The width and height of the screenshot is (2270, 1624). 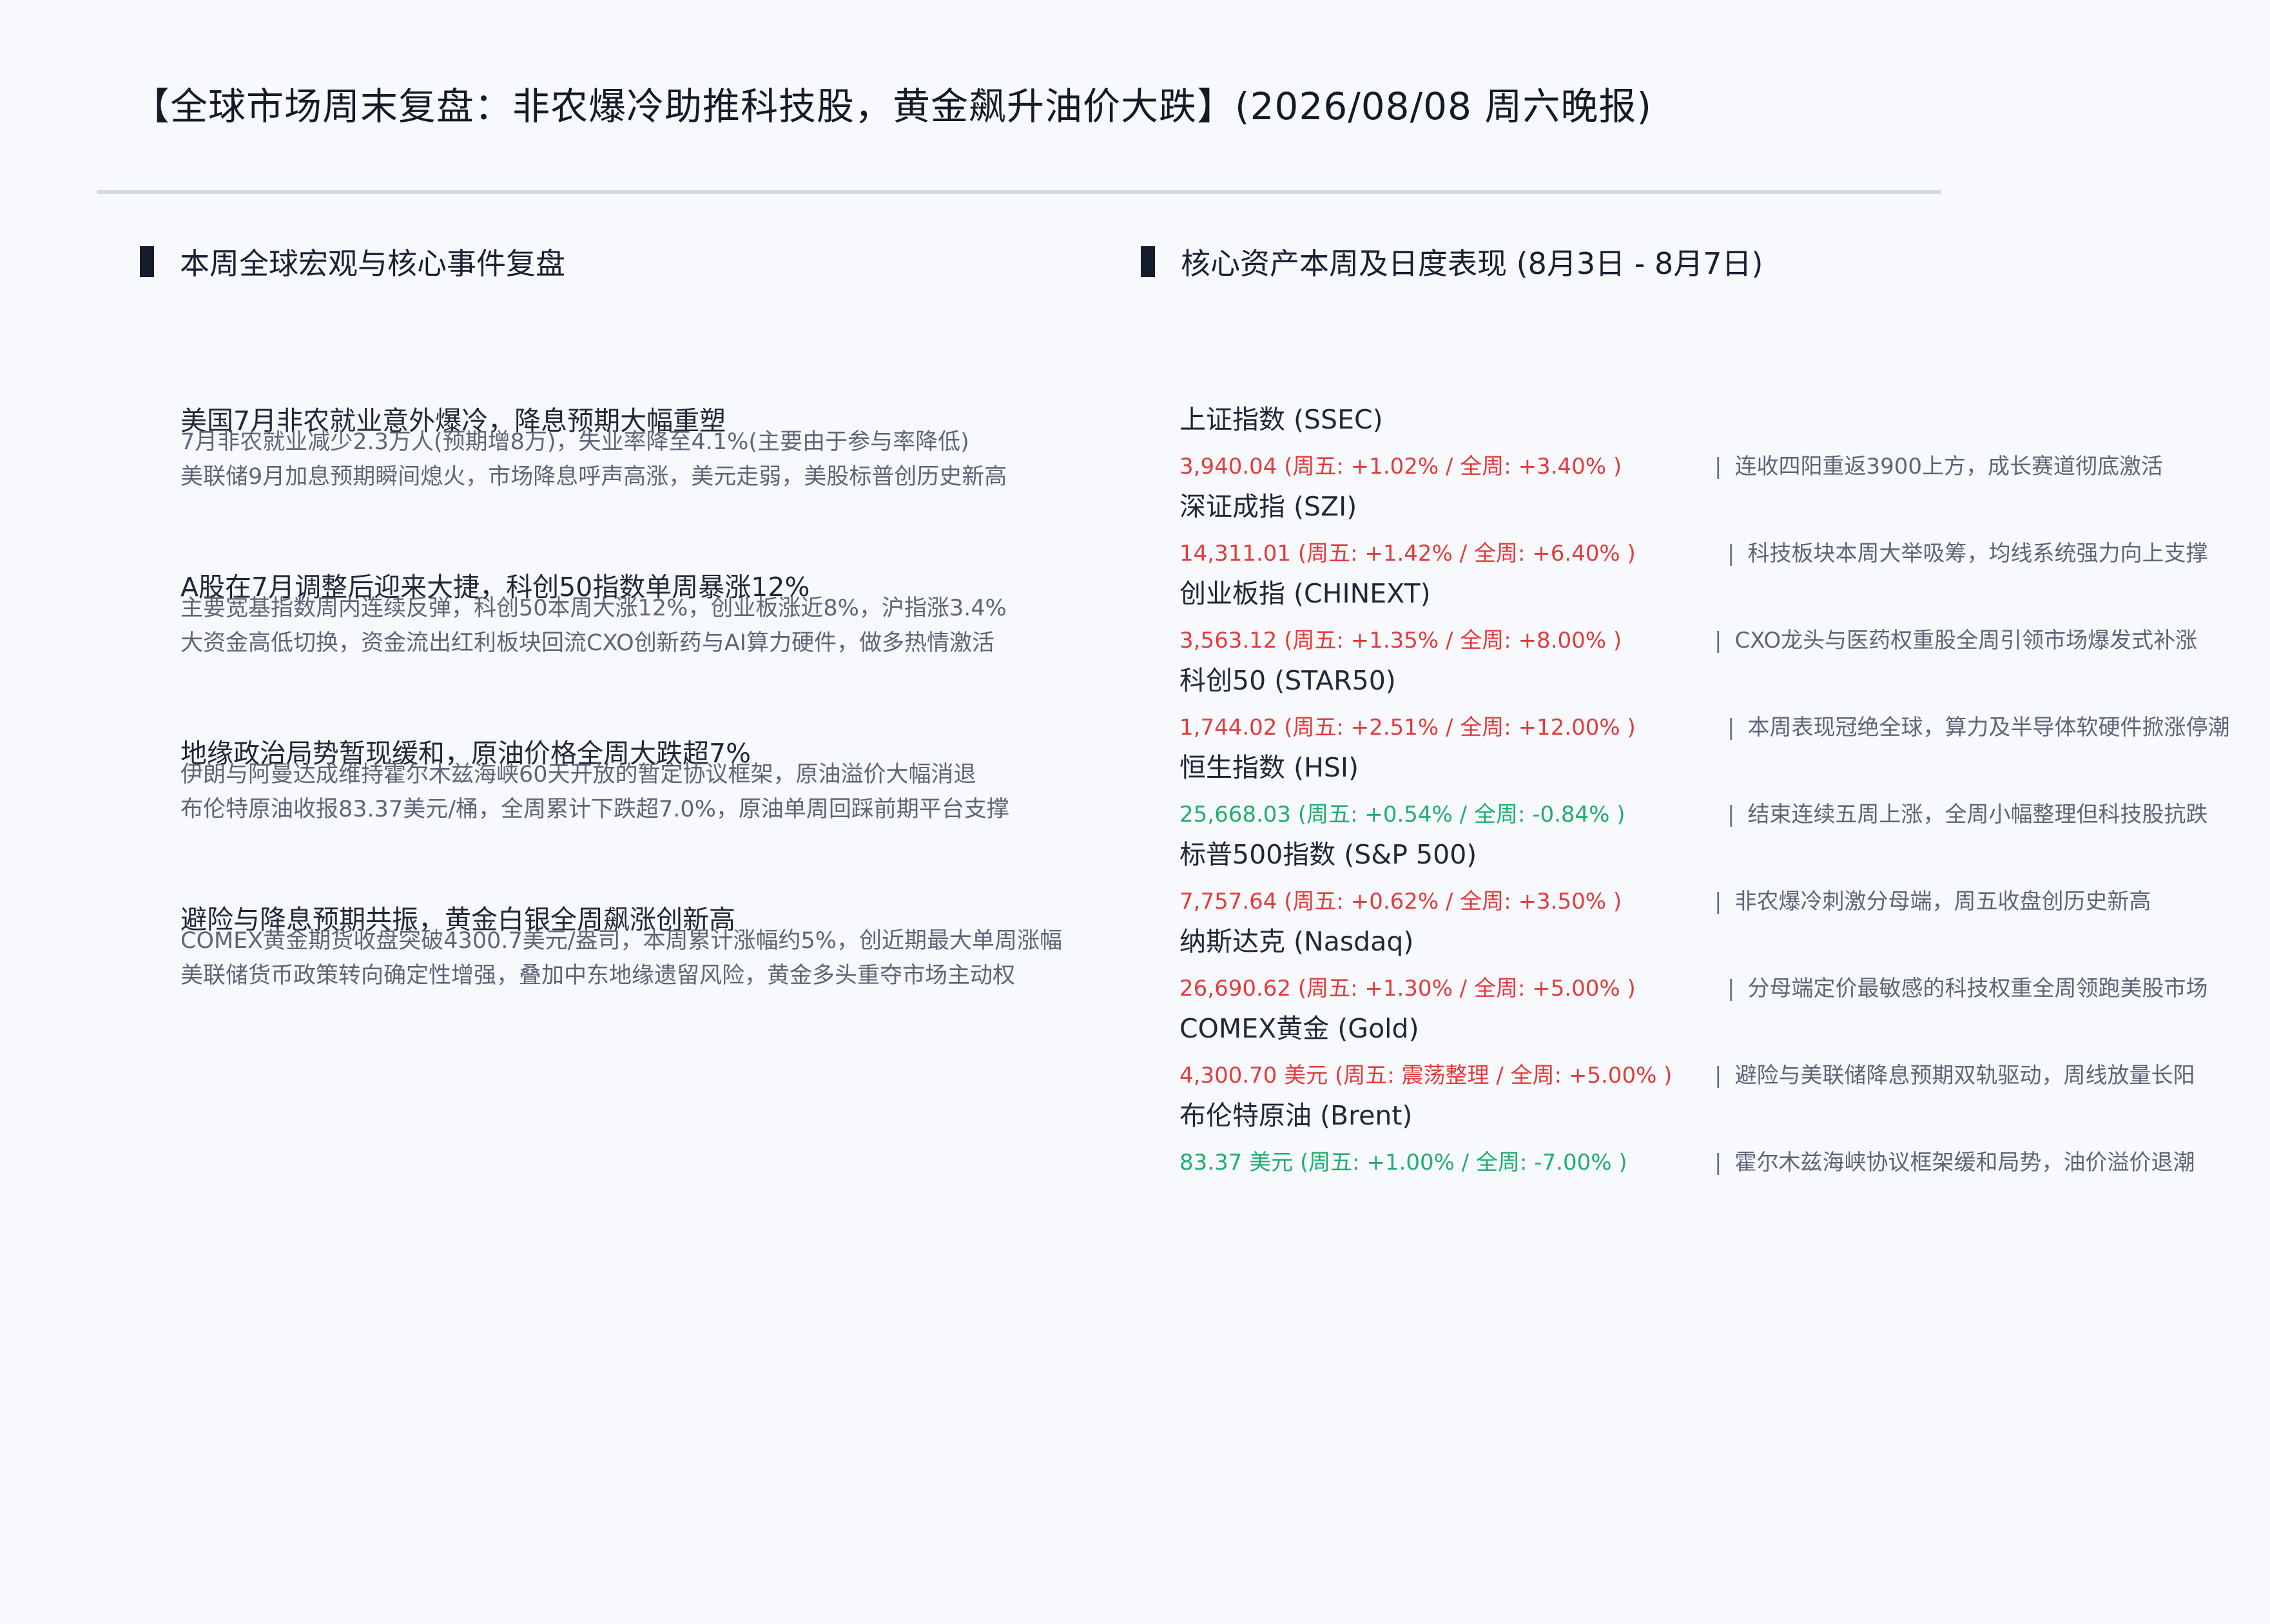 I want to click on macro-section-title: 本周全球宏观与核心事件复盘, so click(x=372, y=263).